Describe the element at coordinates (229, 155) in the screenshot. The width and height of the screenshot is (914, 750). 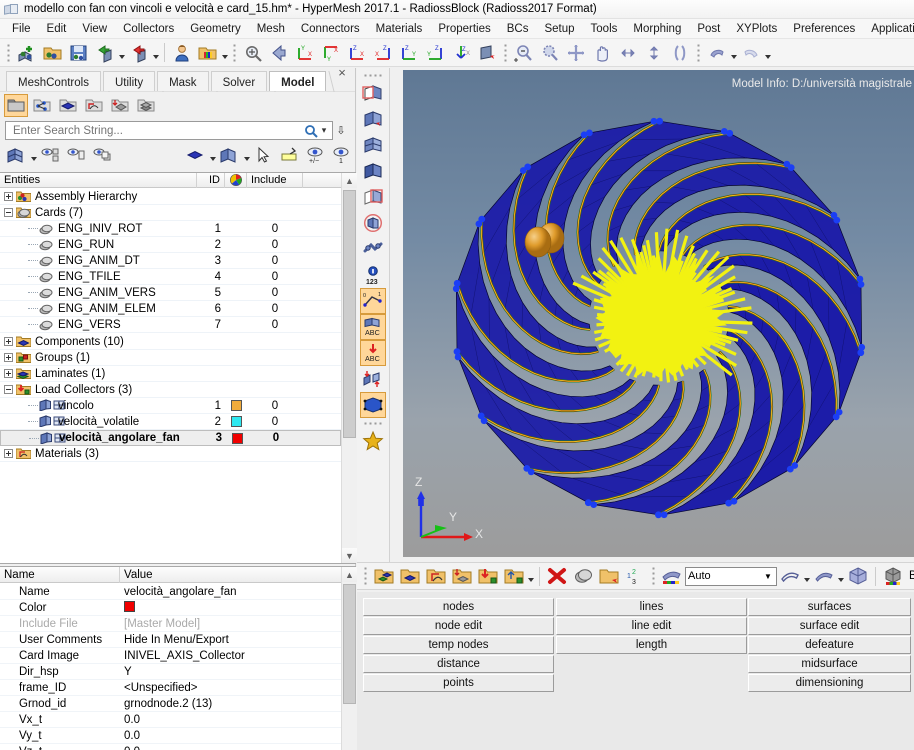
I see `element-color-icon` at that location.